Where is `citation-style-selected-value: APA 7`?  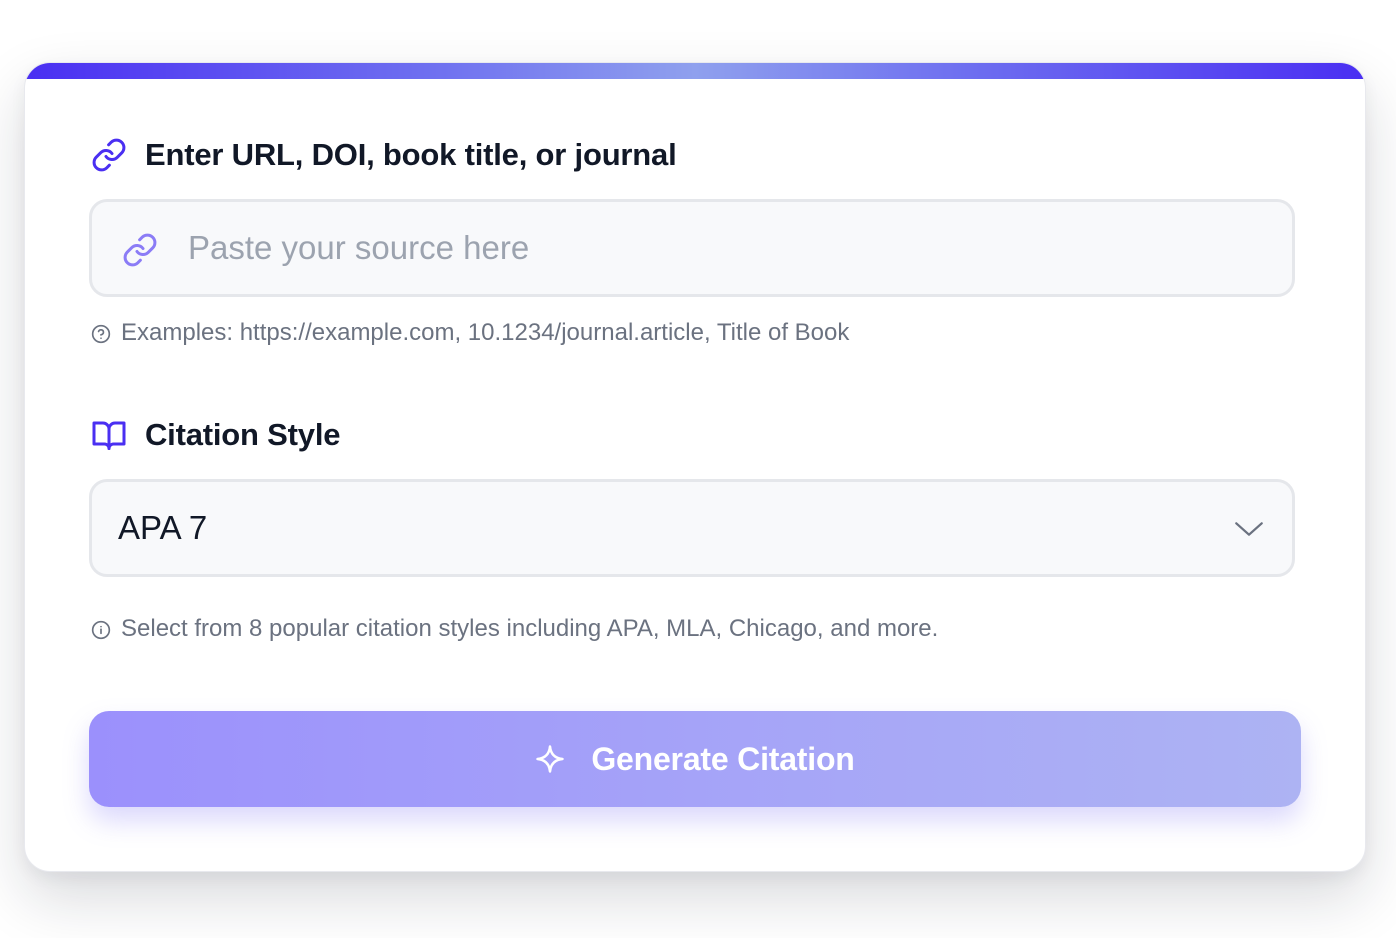
citation-style-selected-value: APA 7 is located at coordinates (163, 527).